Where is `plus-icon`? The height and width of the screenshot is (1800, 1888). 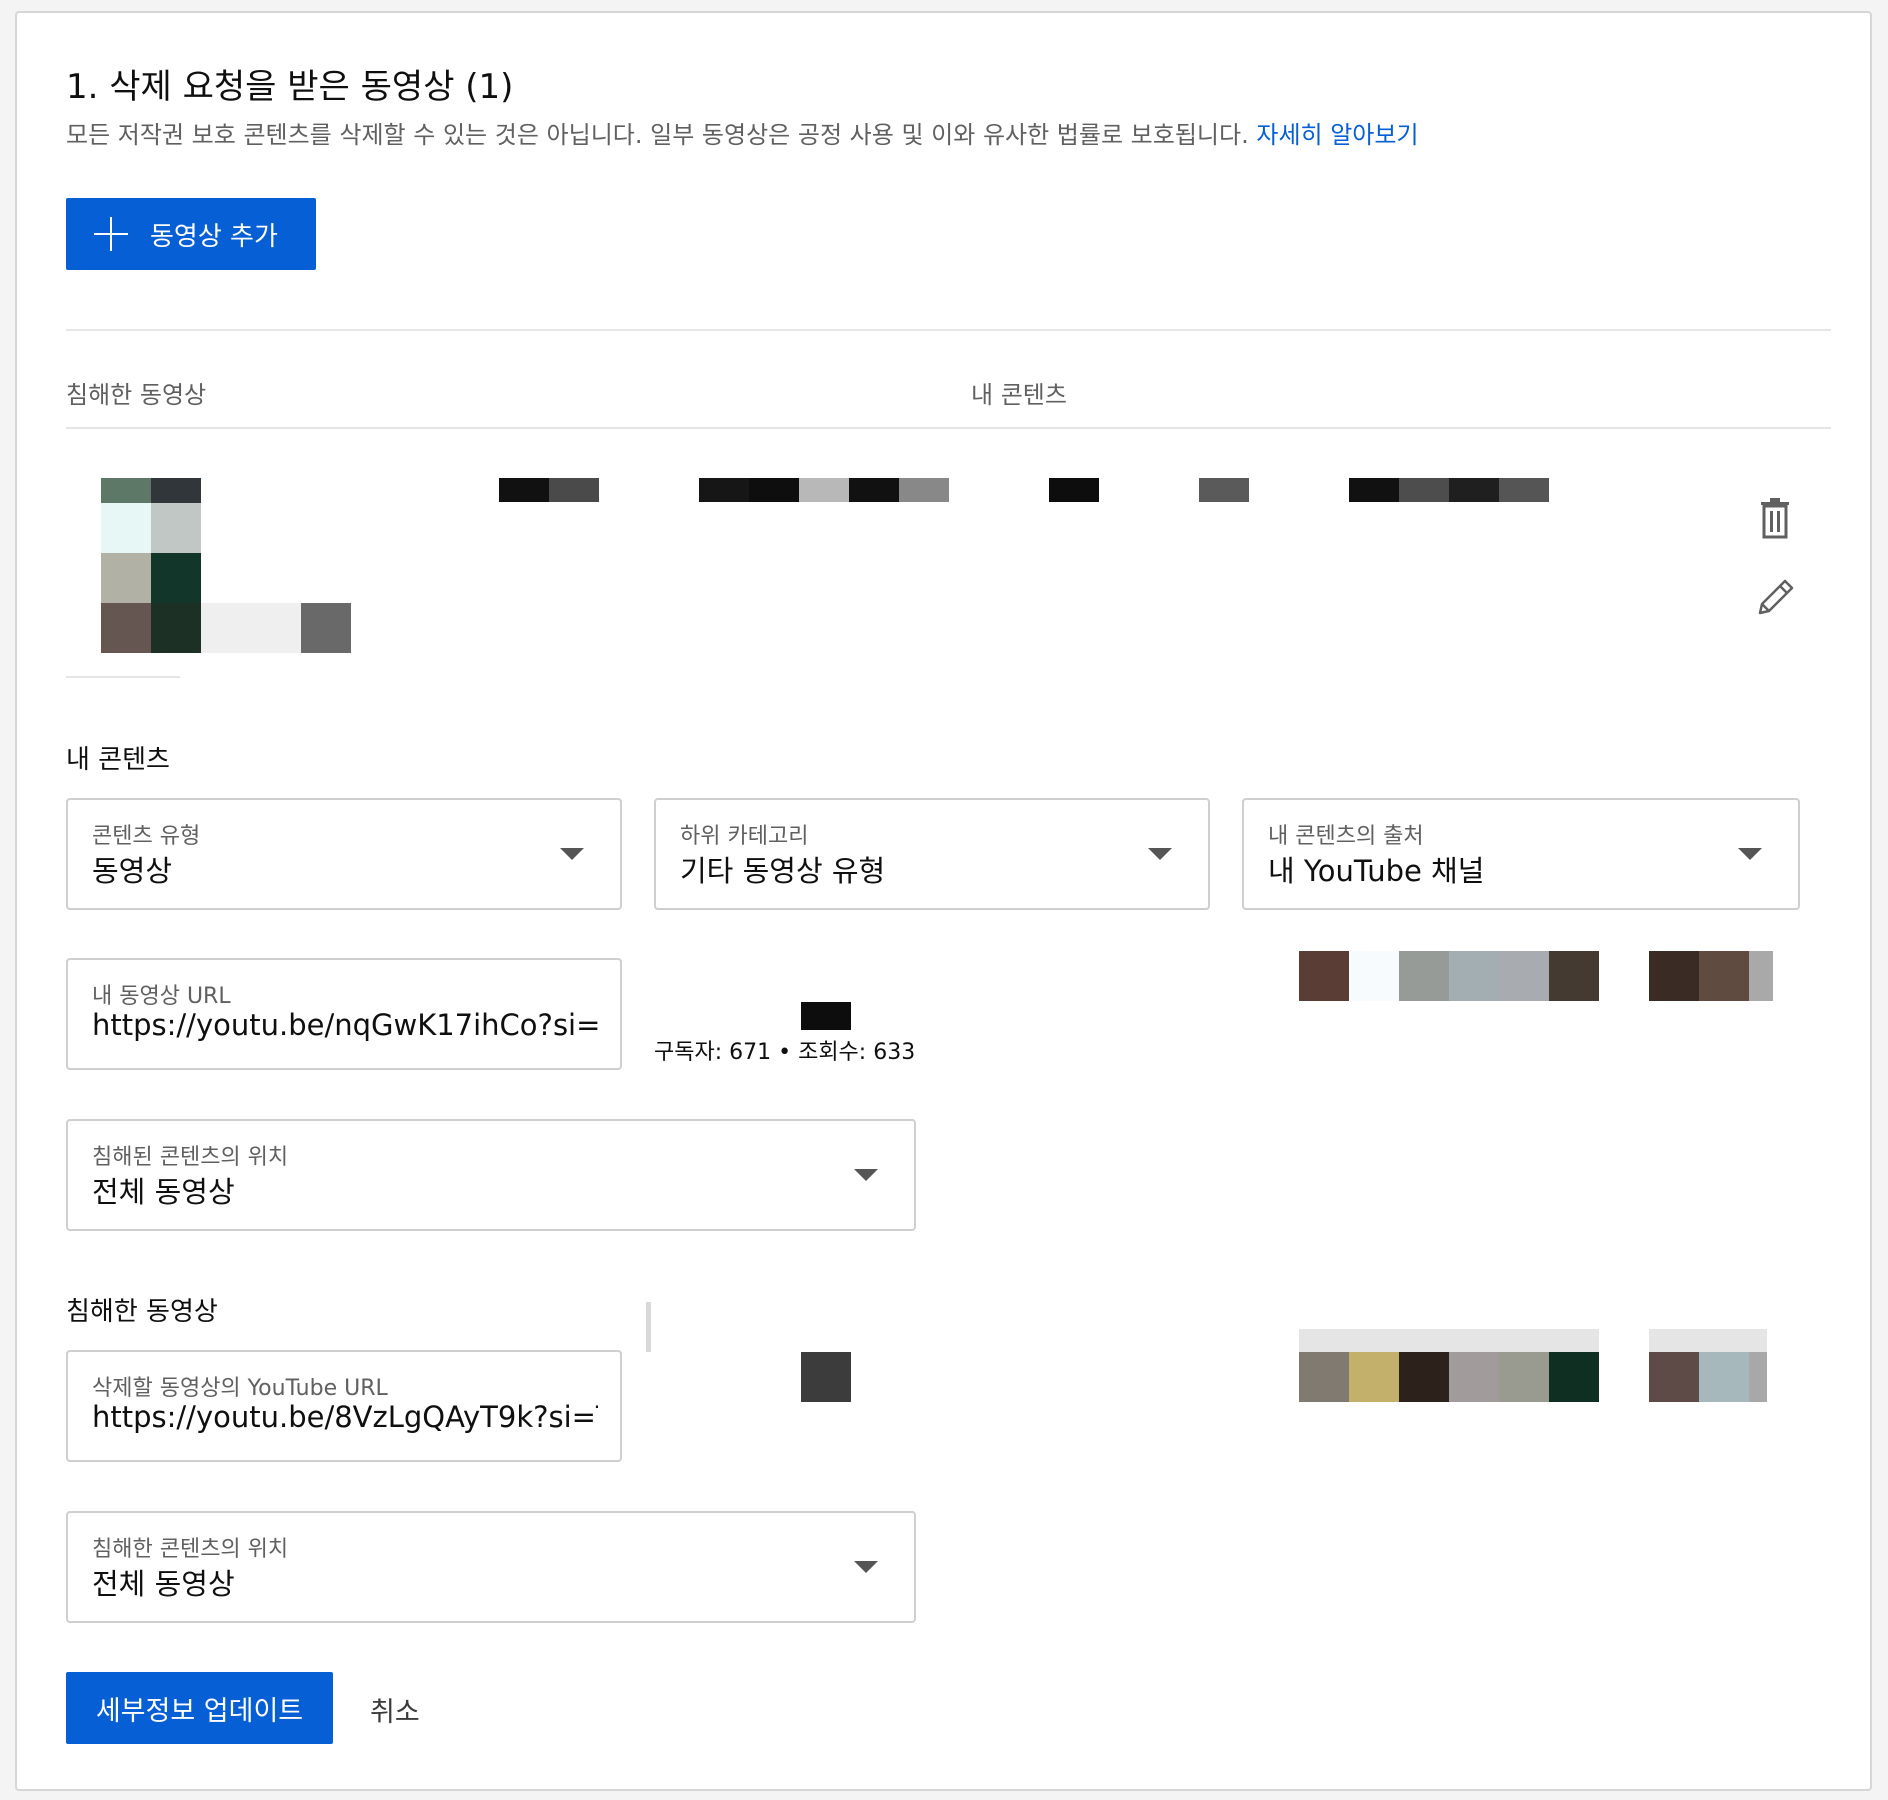 plus-icon is located at coordinates (111, 234).